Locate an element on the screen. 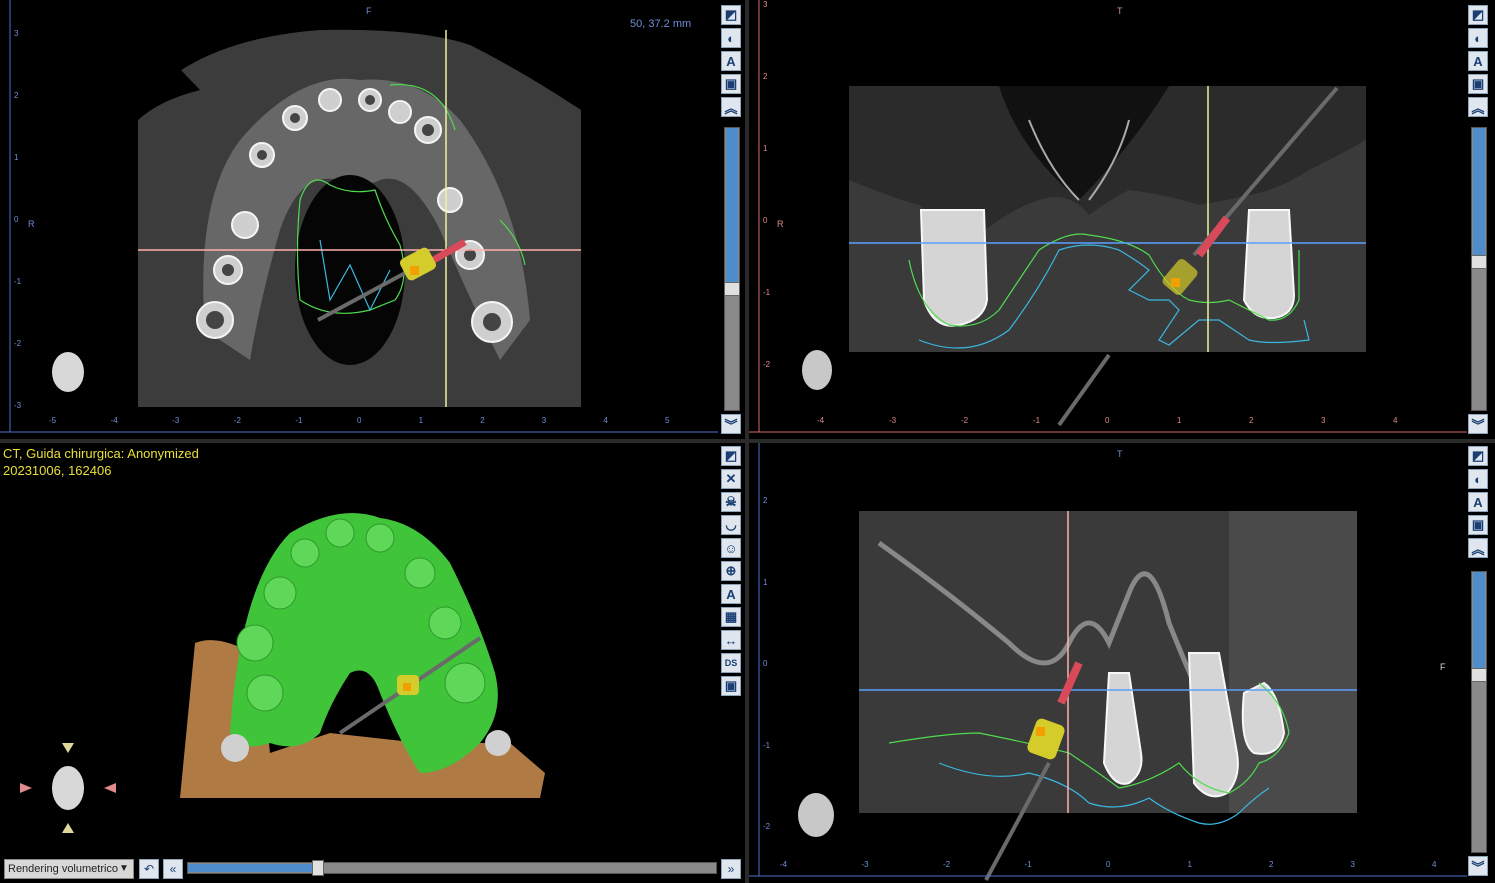 The image size is (1495, 883). orientation-right-label: F is located at coordinates (1443, 667).